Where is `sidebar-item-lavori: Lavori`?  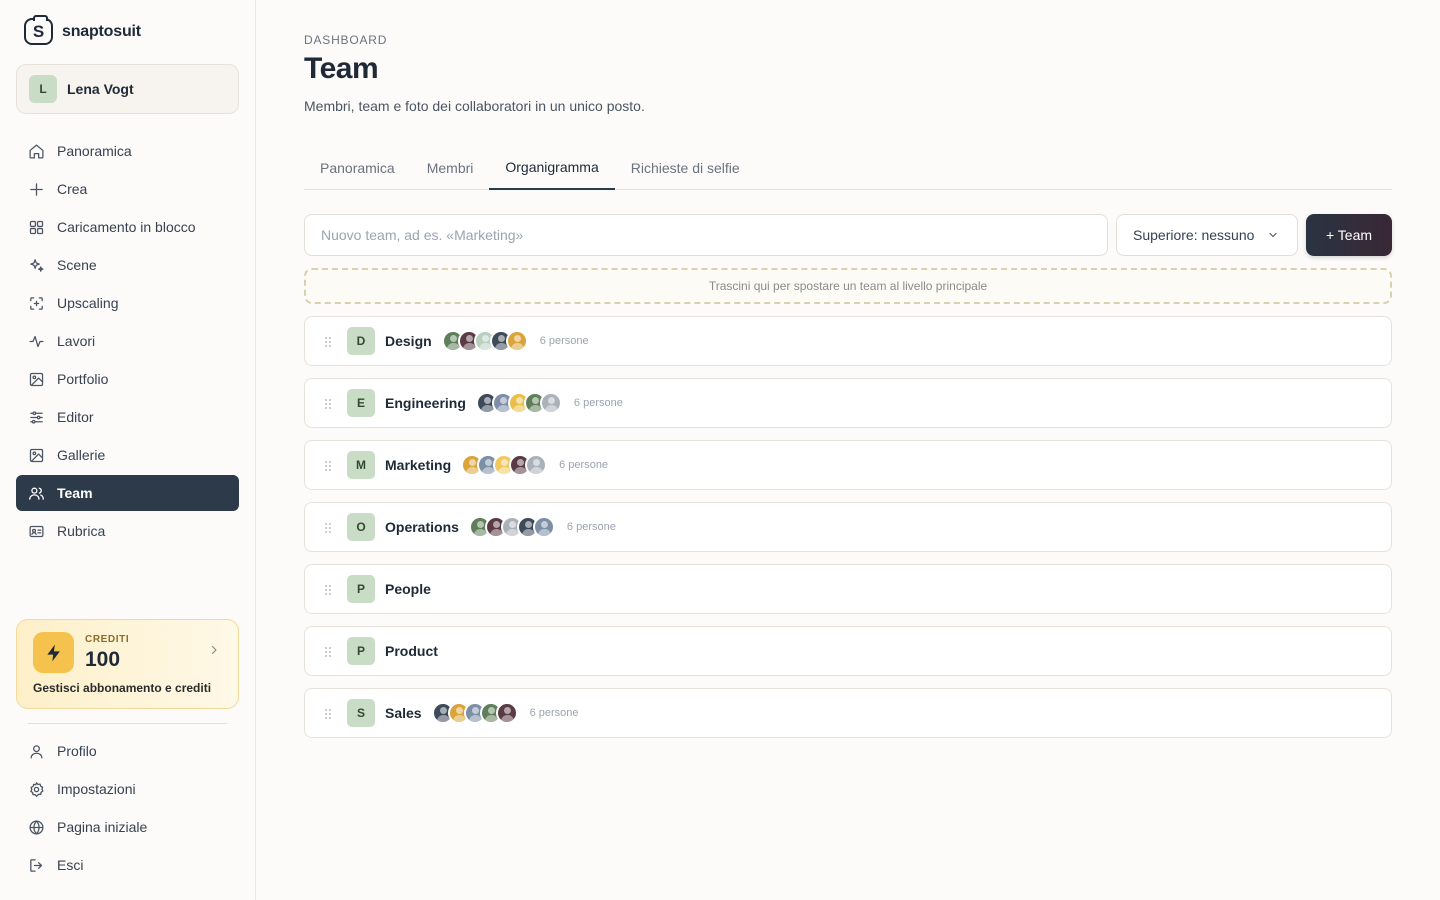
sidebar-item-lavori: Lavori is located at coordinates (127, 341).